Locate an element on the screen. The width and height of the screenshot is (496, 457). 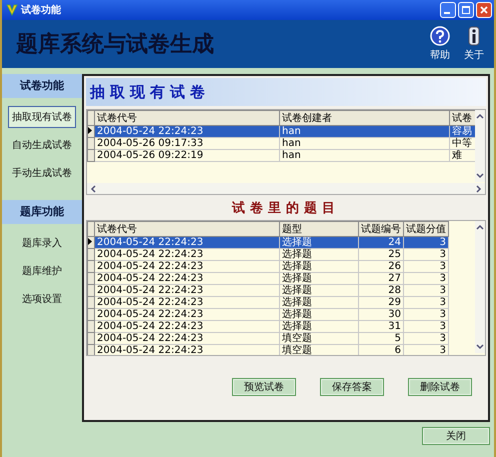
maximize-icon is located at coordinates (466, 10).